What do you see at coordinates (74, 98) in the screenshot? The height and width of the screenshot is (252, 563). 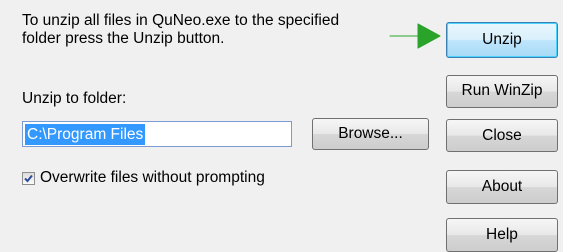 I see `unzip-folder-label: Unzip to folder:` at bounding box center [74, 98].